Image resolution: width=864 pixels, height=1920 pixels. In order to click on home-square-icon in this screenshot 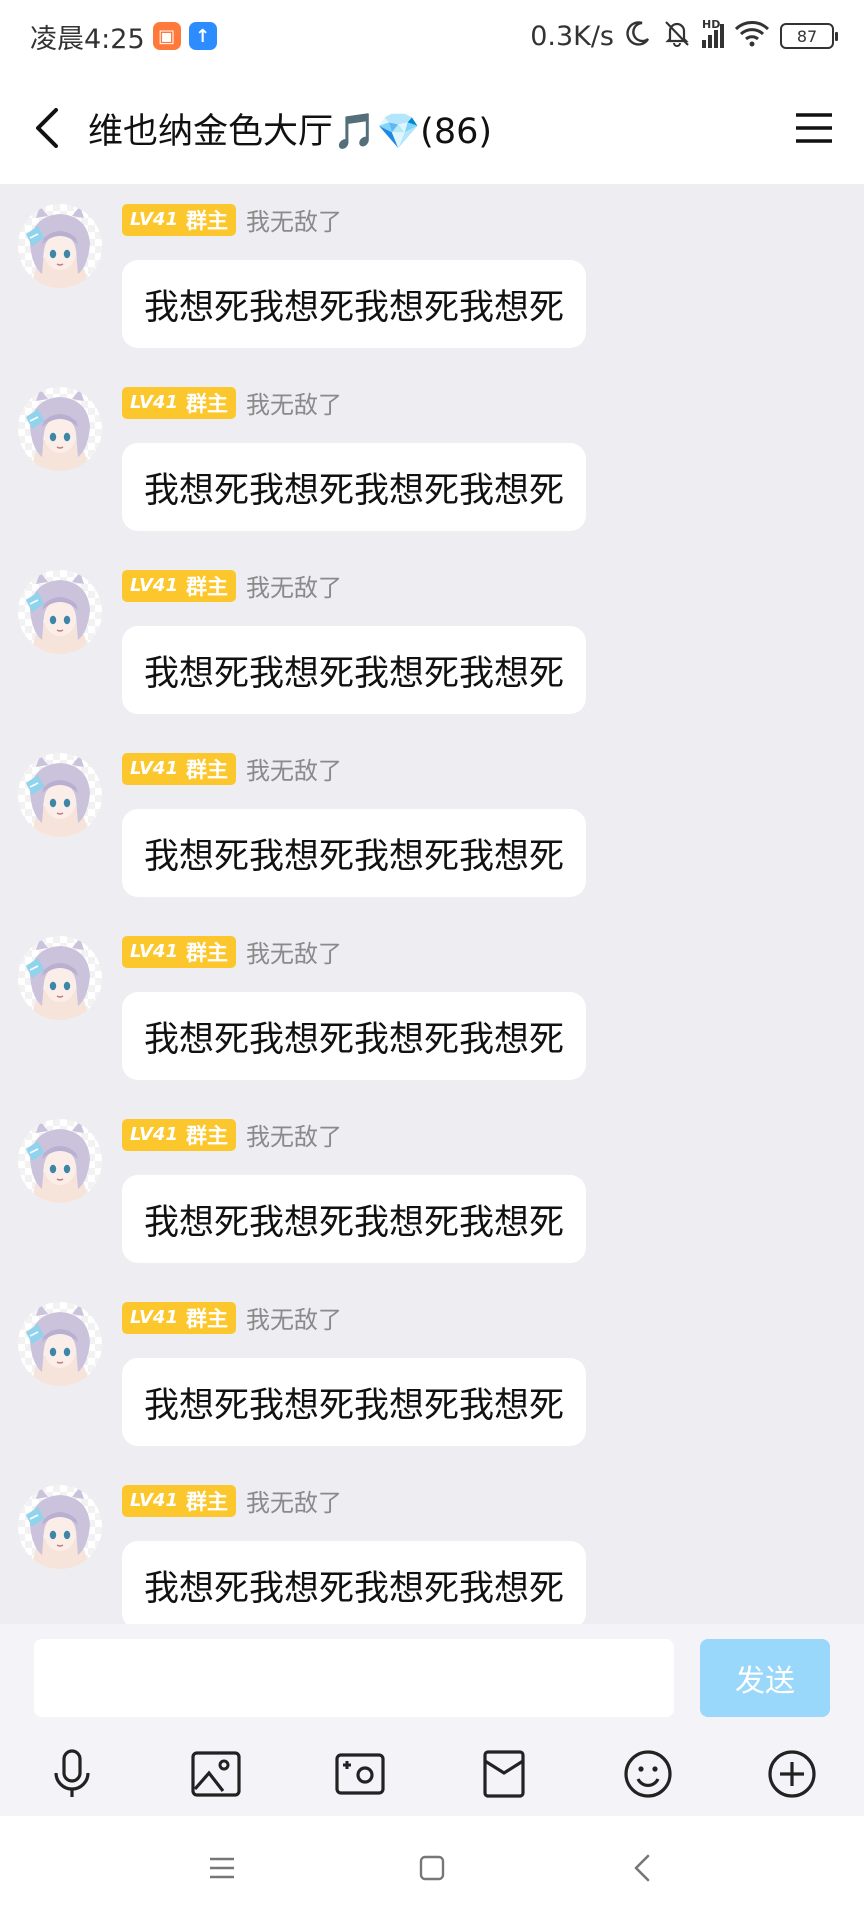, I will do `click(432, 1868)`.